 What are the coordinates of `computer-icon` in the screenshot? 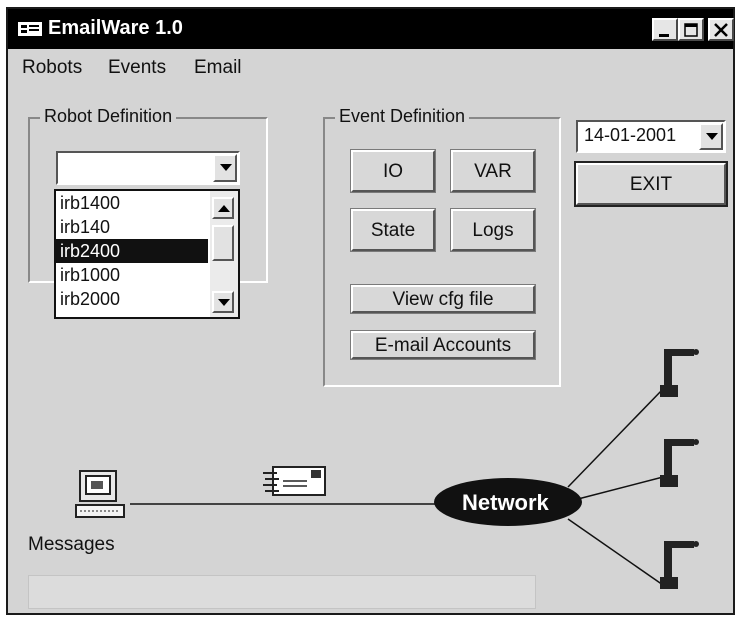 It's located at (100, 494).